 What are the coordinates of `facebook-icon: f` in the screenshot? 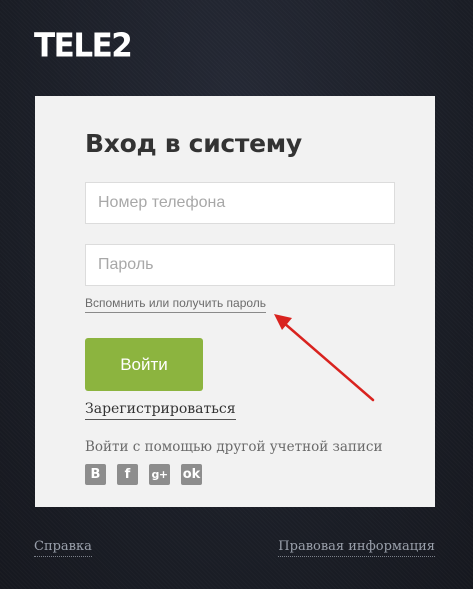 It's located at (127, 474).